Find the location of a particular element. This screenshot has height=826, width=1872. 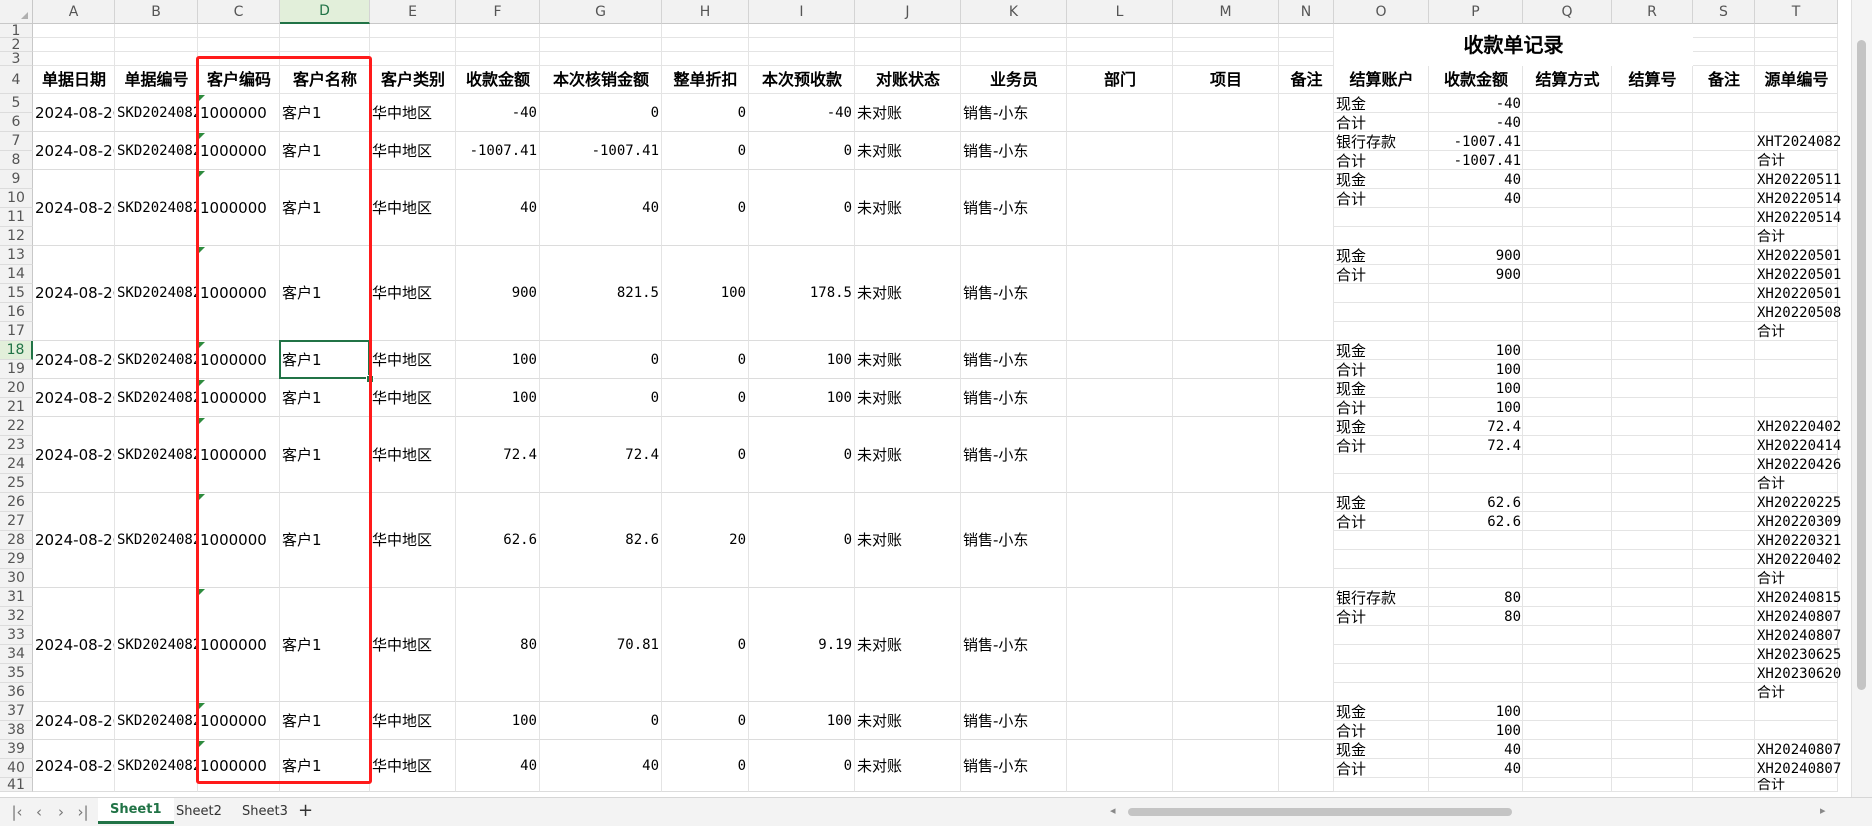

record-discount-cell: 100 is located at coordinates (705, 293).